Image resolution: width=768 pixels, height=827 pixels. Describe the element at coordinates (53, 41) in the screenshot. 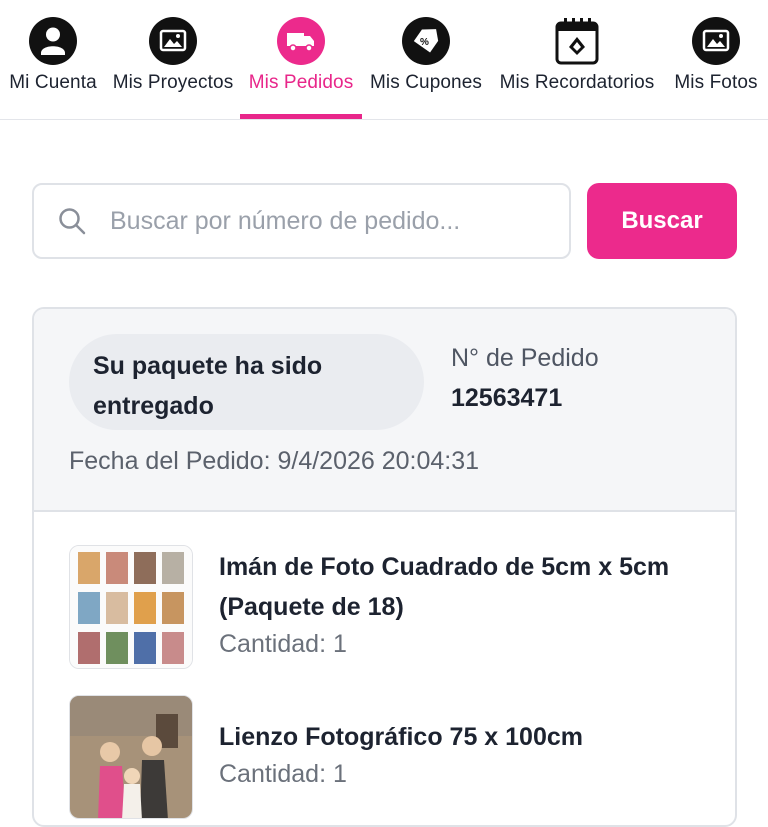

I see `user-icon` at that location.